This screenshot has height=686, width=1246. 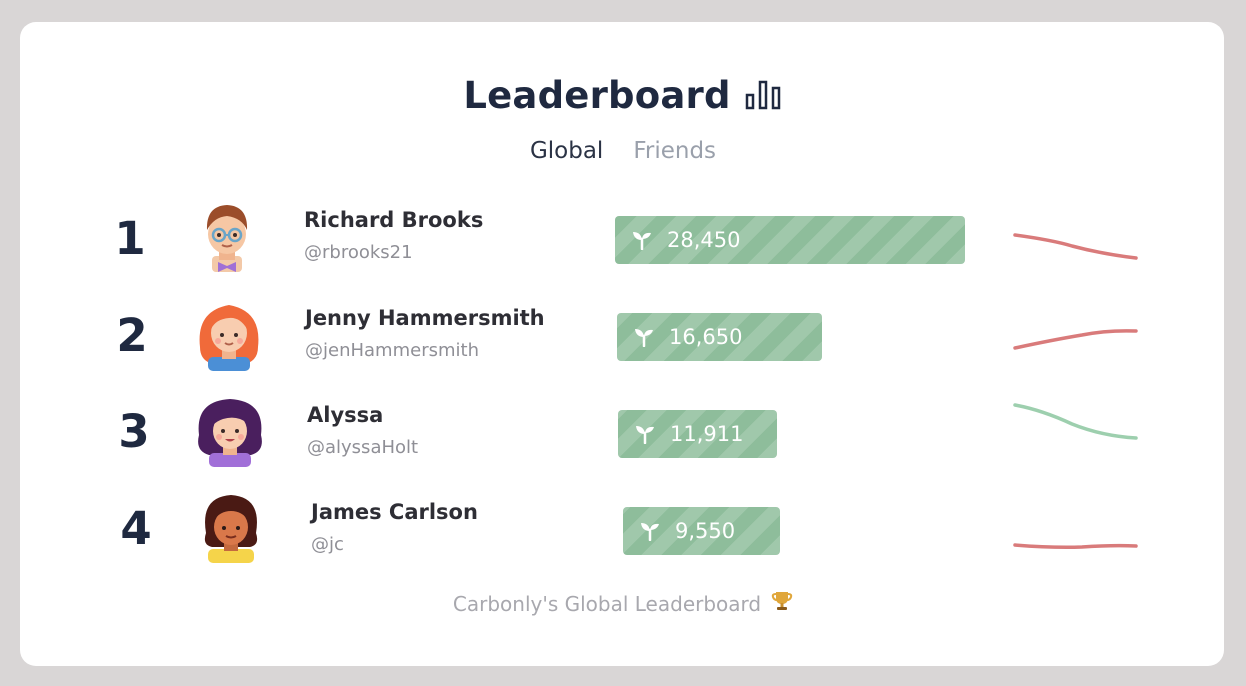 What do you see at coordinates (136, 528) in the screenshot?
I see `rank-number: 4` at bounding box center [136, 528].